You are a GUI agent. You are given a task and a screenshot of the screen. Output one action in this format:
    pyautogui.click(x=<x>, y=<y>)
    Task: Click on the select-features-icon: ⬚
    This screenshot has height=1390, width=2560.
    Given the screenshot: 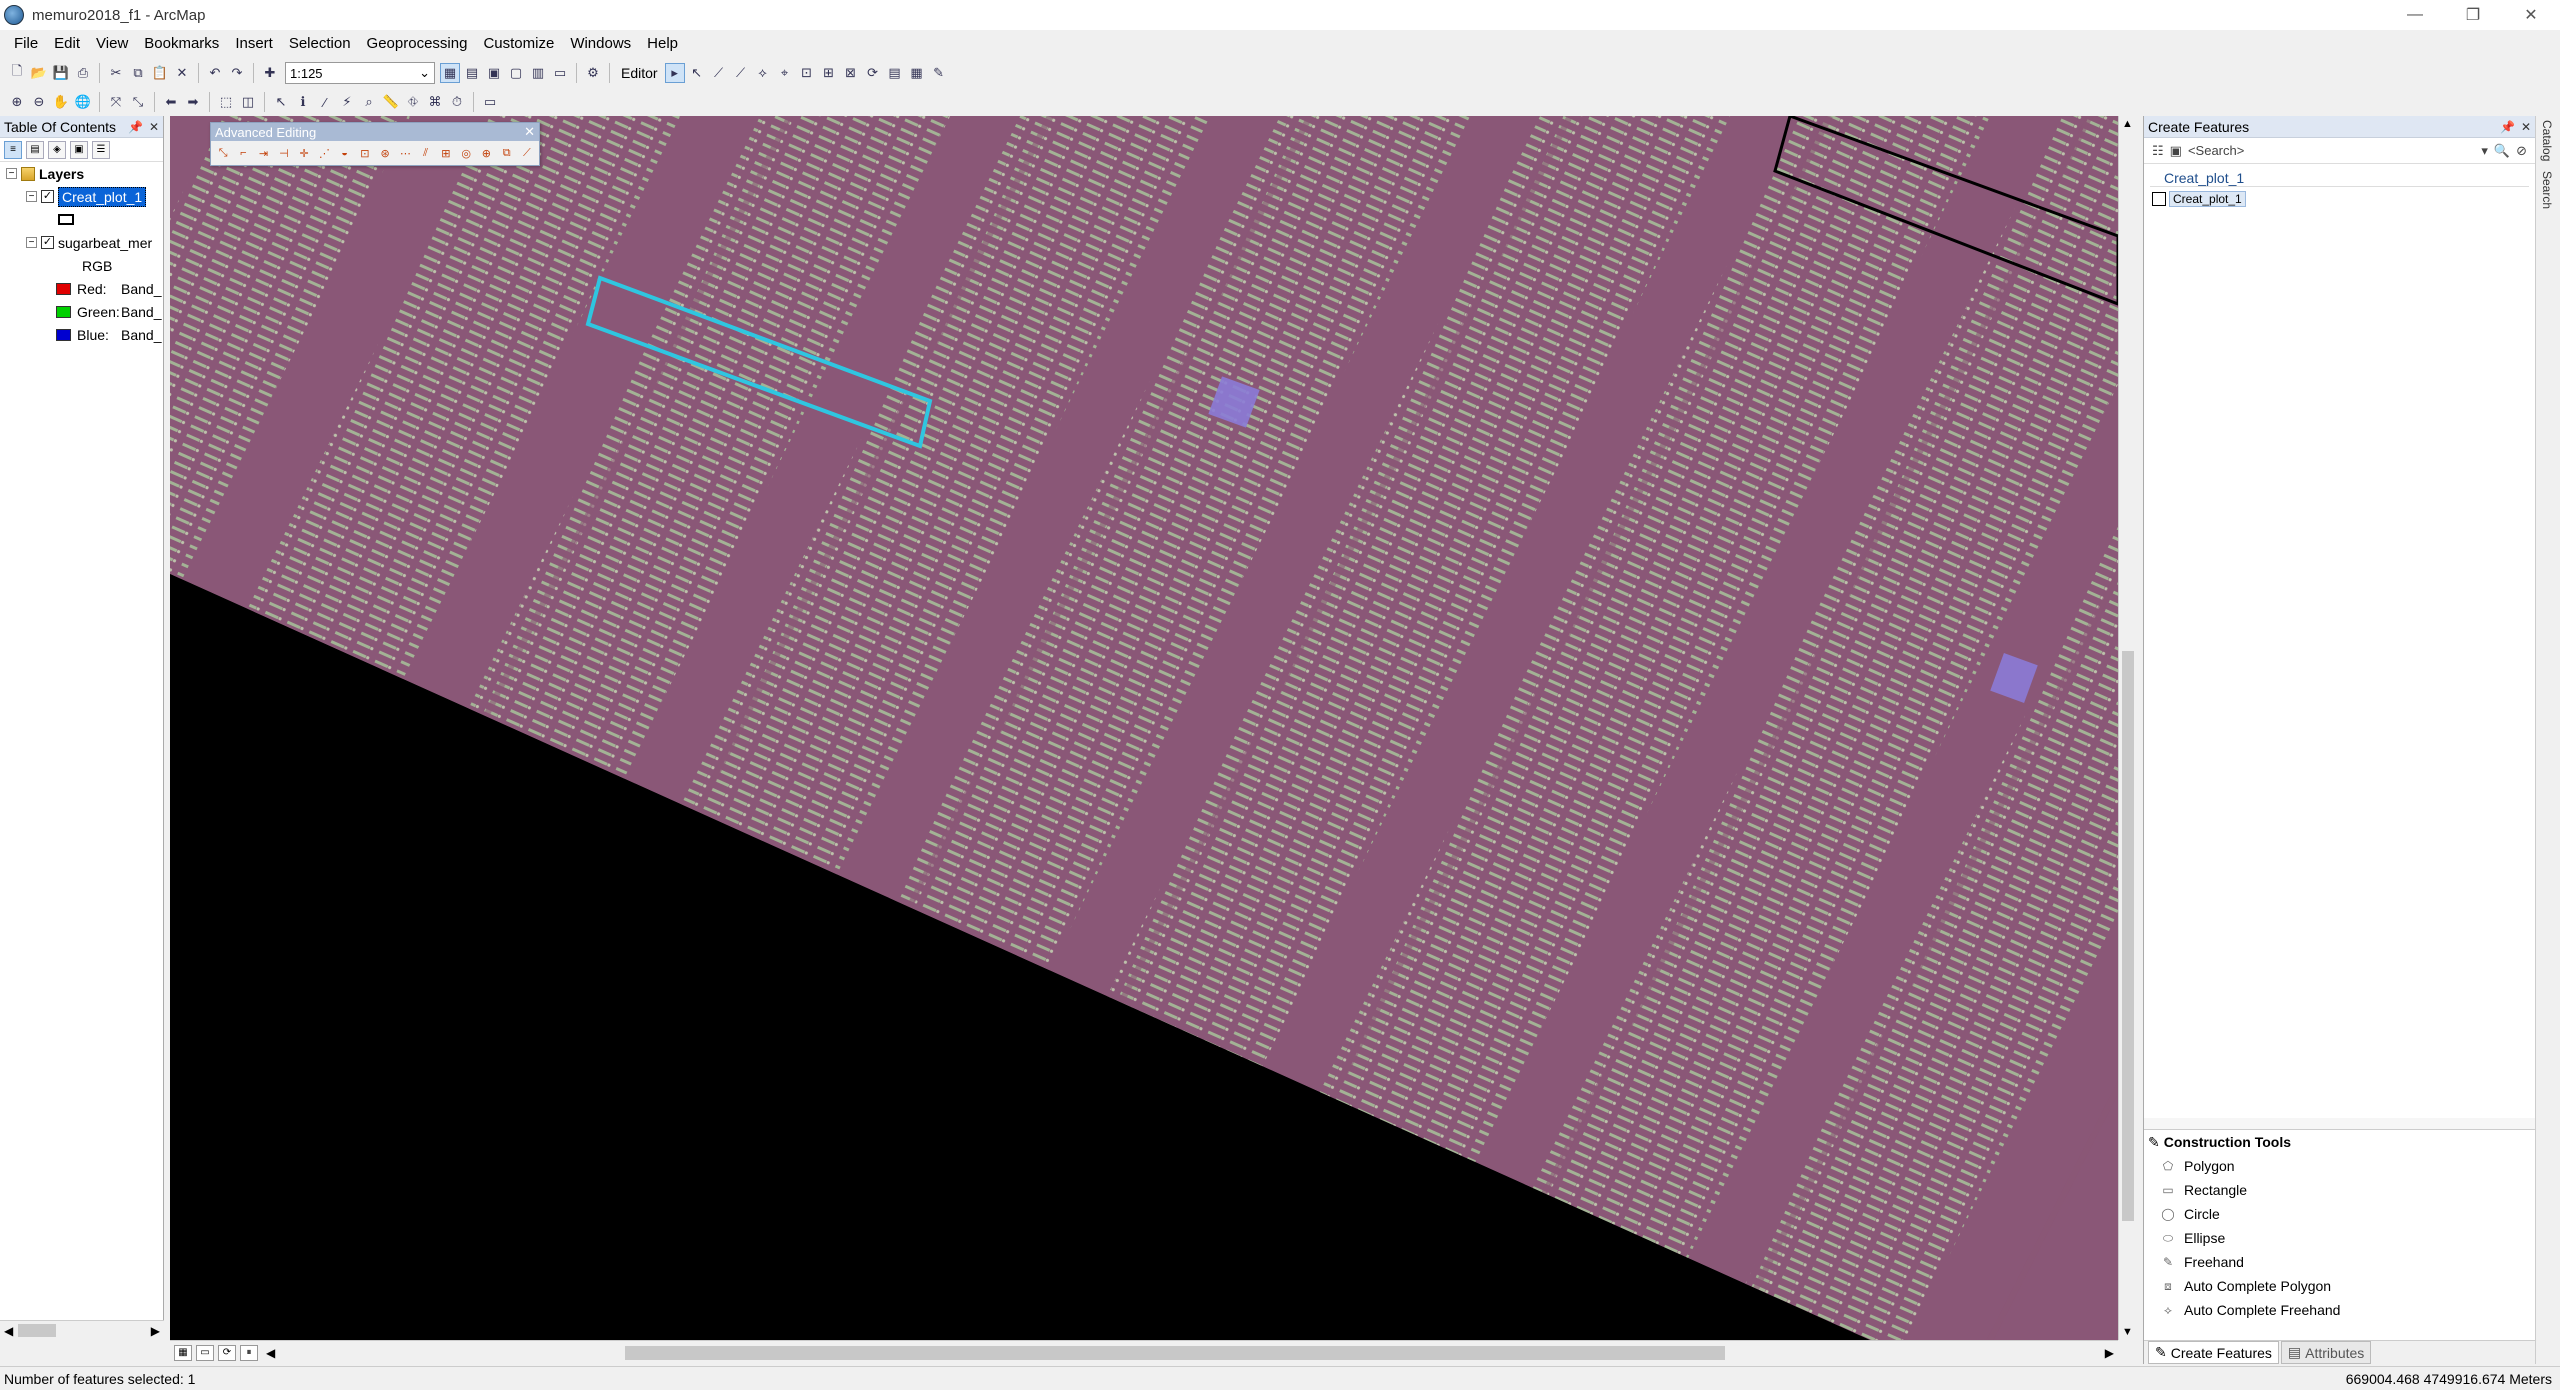 What is the action you would take?
    pyautogui.click(x=226, y=102)
    